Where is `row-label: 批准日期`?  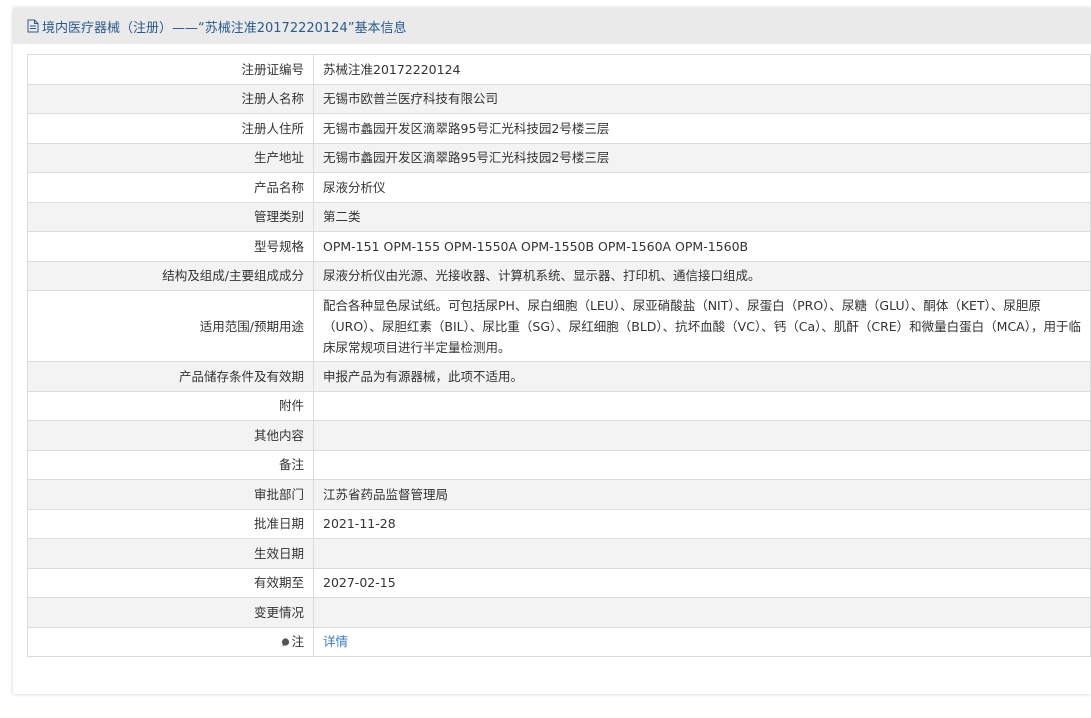
row-label: 批准日期 is located at coordinates (170, 523).